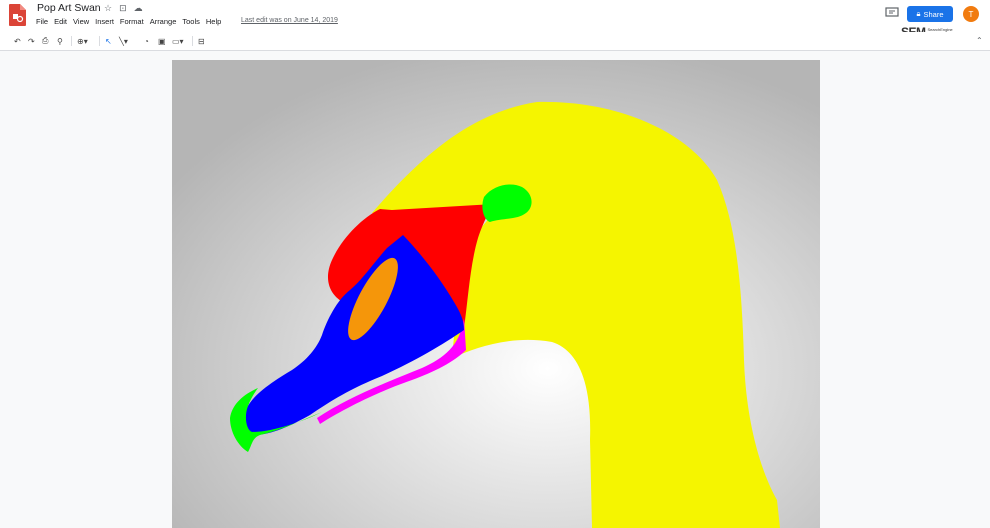  What do you see at coordinates (60, 41) in the screenshot?
I see `paint-format-icon: ⚲` at bounding box center [60, 41].